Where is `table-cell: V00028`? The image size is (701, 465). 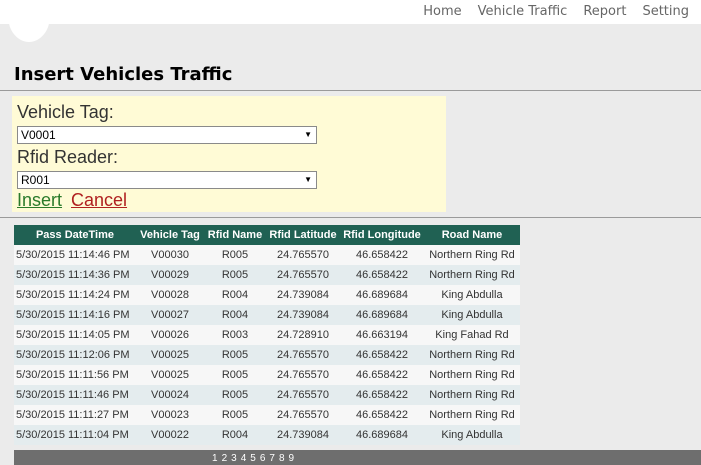
table-cell: V00028 is located at coordinates (170, 295).